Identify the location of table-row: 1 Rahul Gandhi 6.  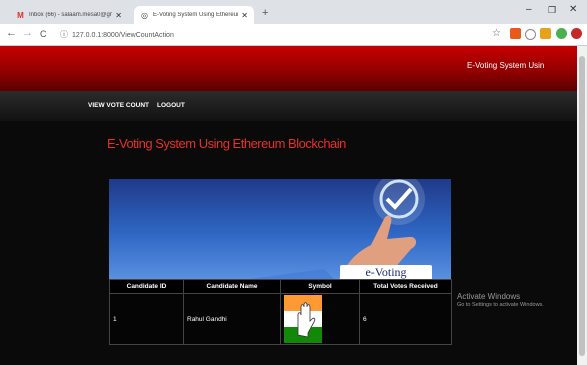
(280, 319).